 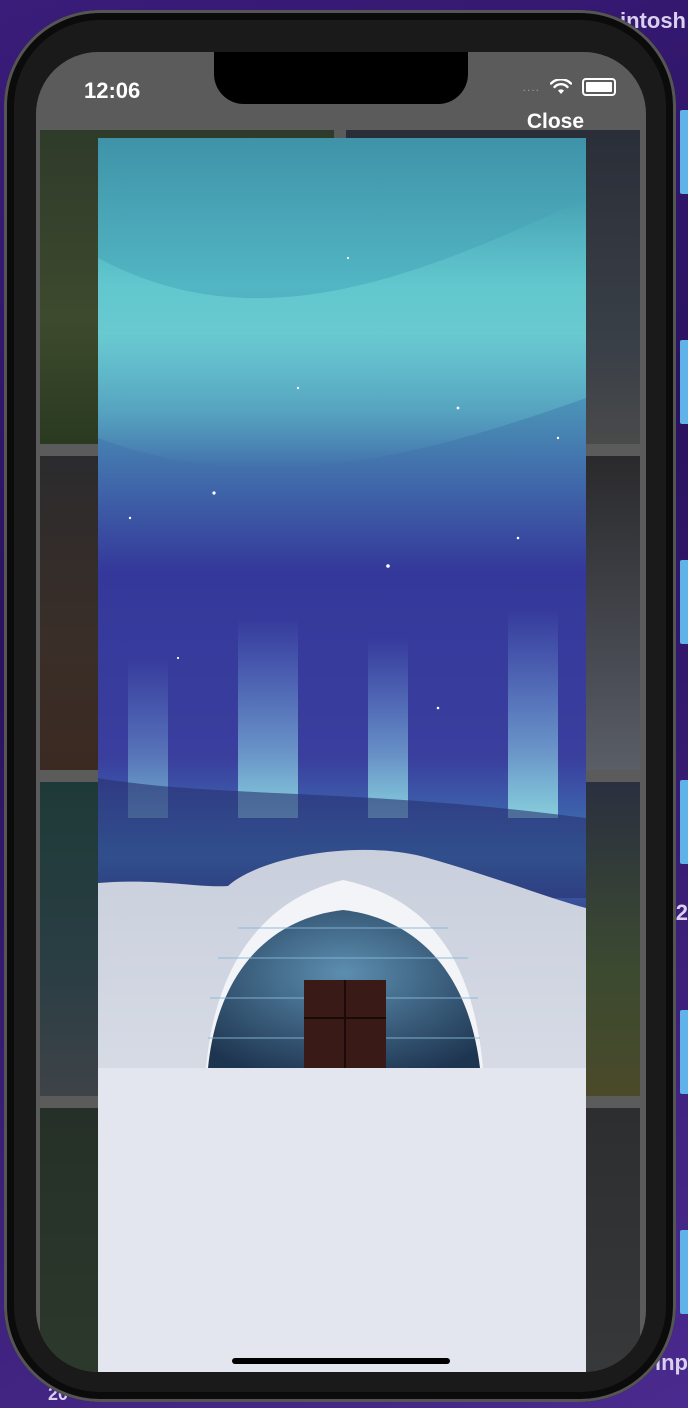 I want to click on battery-icon, so click(x=599, y=87).